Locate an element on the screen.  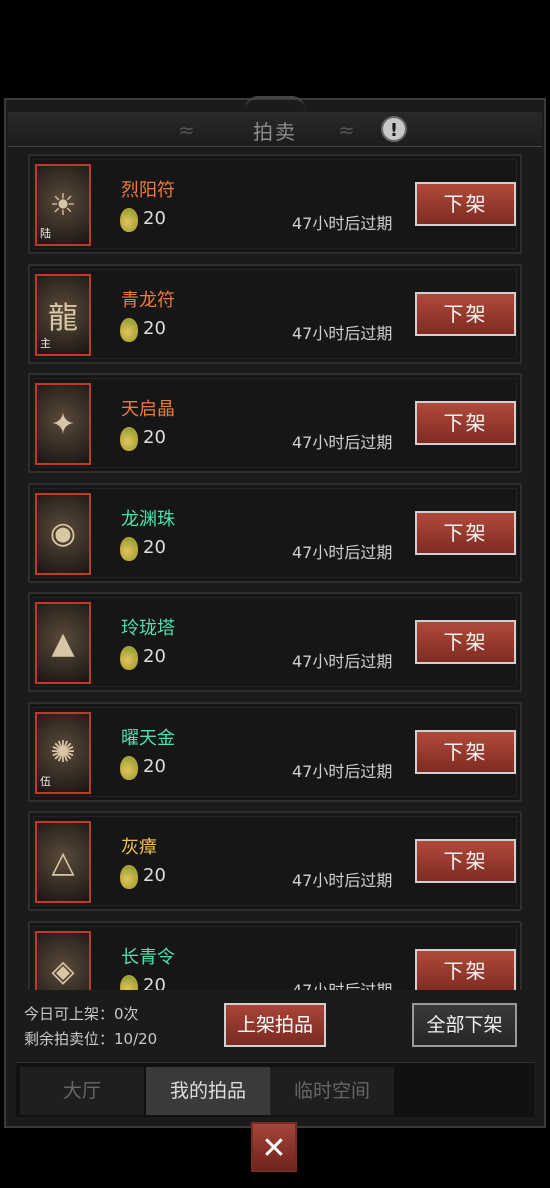
auction-item-row: ✺ 伍曜天金 20 47小时后过期 下架 is located at coordinates (275, 751).